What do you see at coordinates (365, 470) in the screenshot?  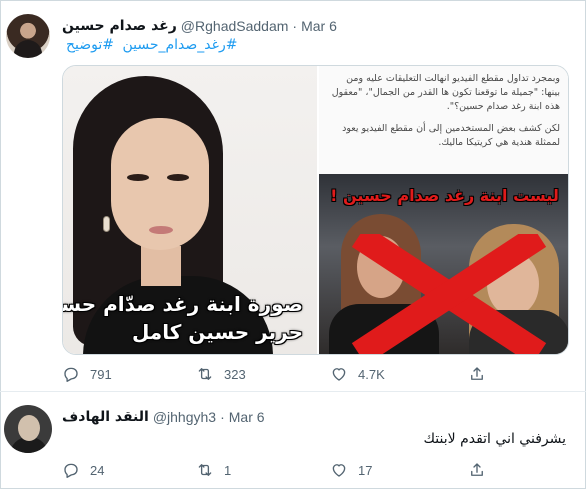 I see `like-count: 17` at bounding box center [365, 470].